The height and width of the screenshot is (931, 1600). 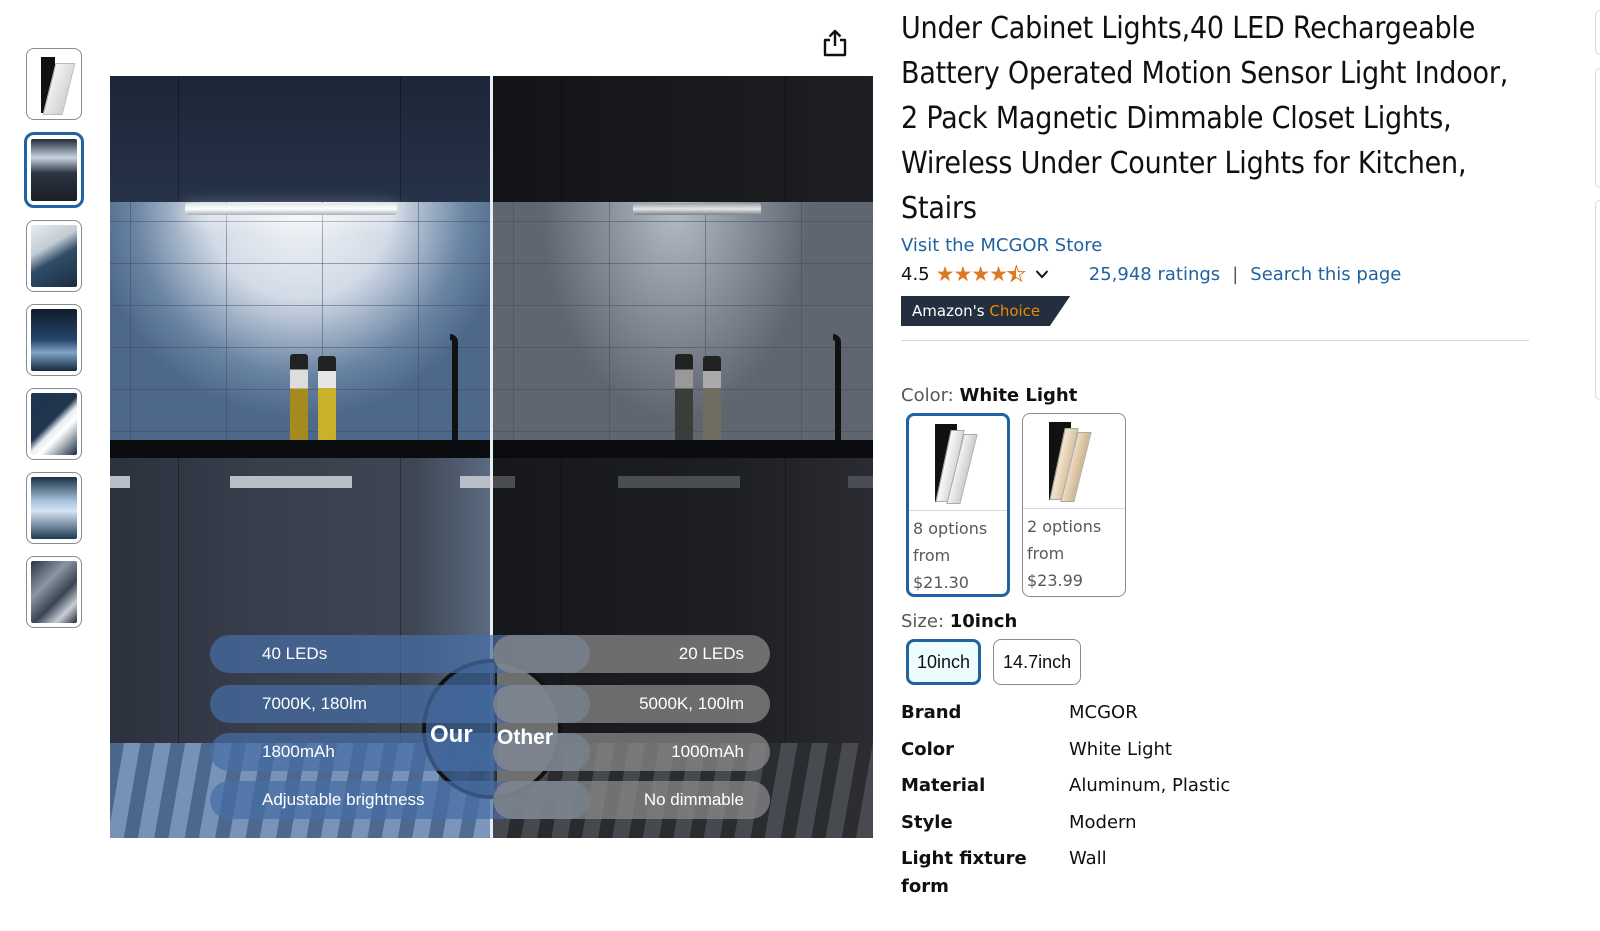 What do you see at coordinates (1216, 873) in the screenshot?
I see `spec-row: Light fixture form Wall` at bounding box center [1216, 873].